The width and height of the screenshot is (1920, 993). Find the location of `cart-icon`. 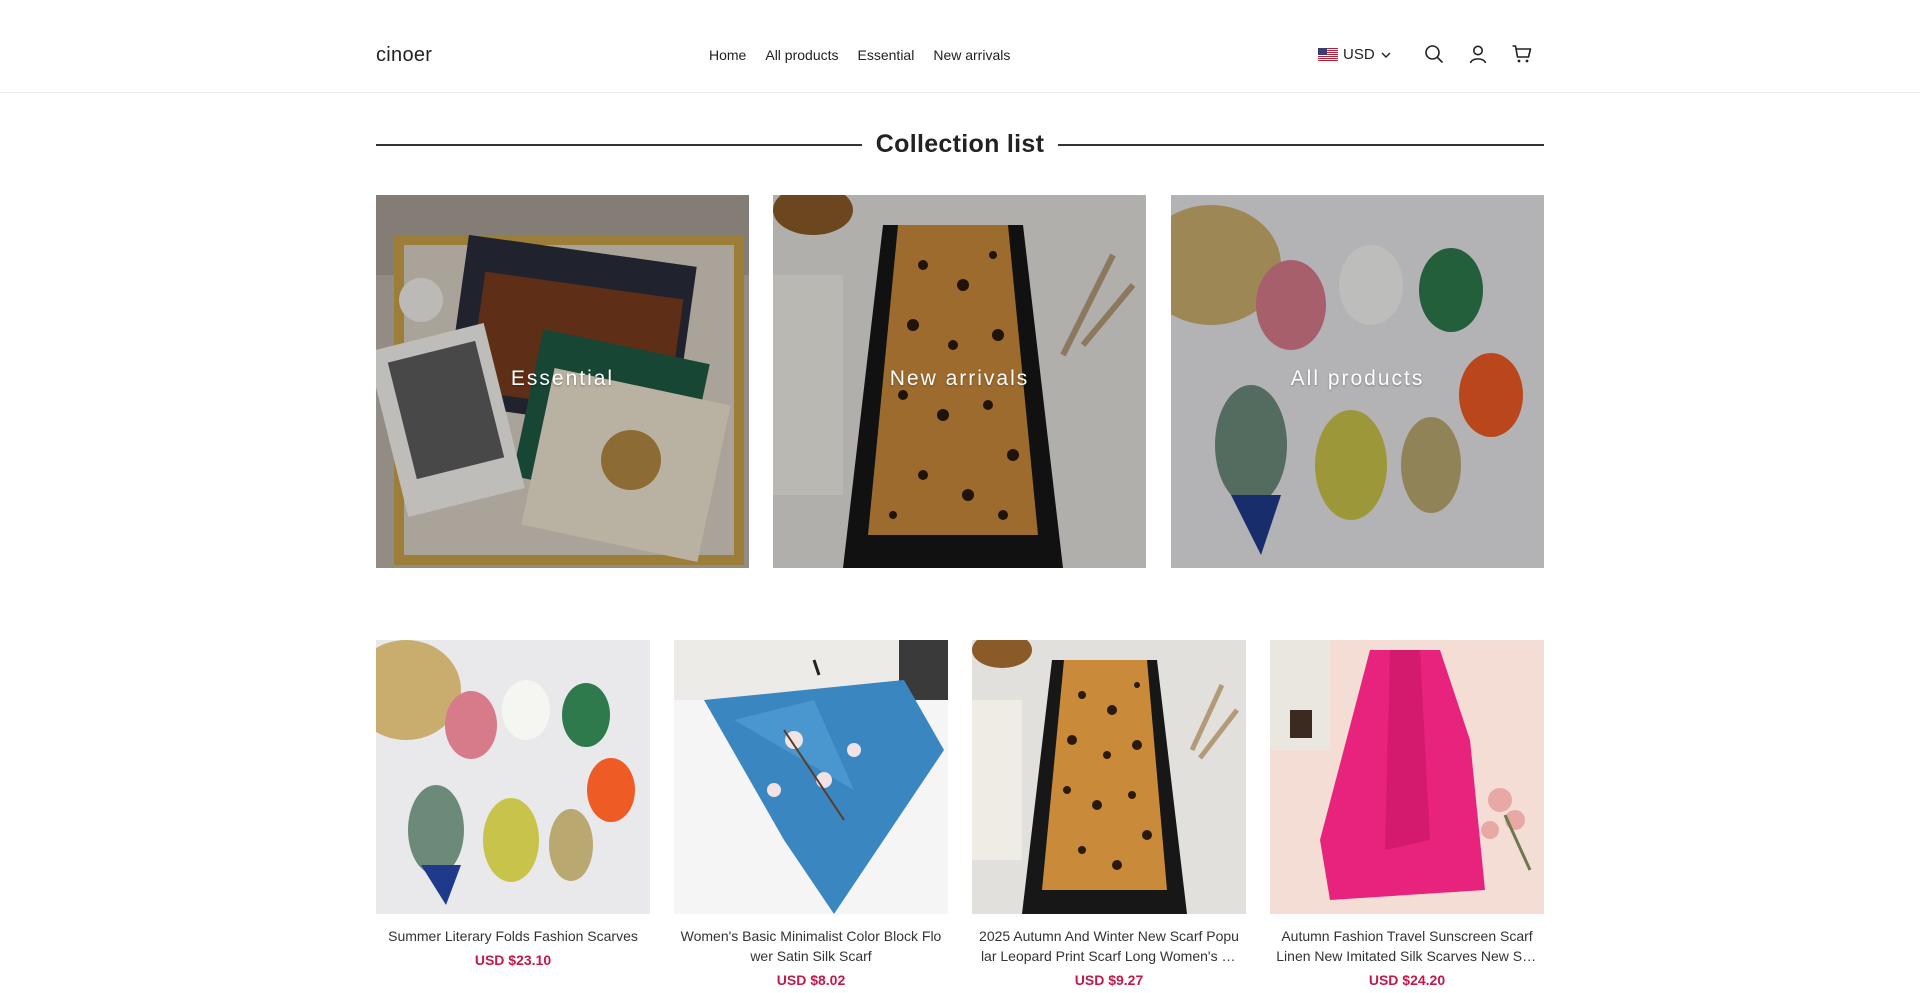

cart-icon is located at coordinates (1522, 54).